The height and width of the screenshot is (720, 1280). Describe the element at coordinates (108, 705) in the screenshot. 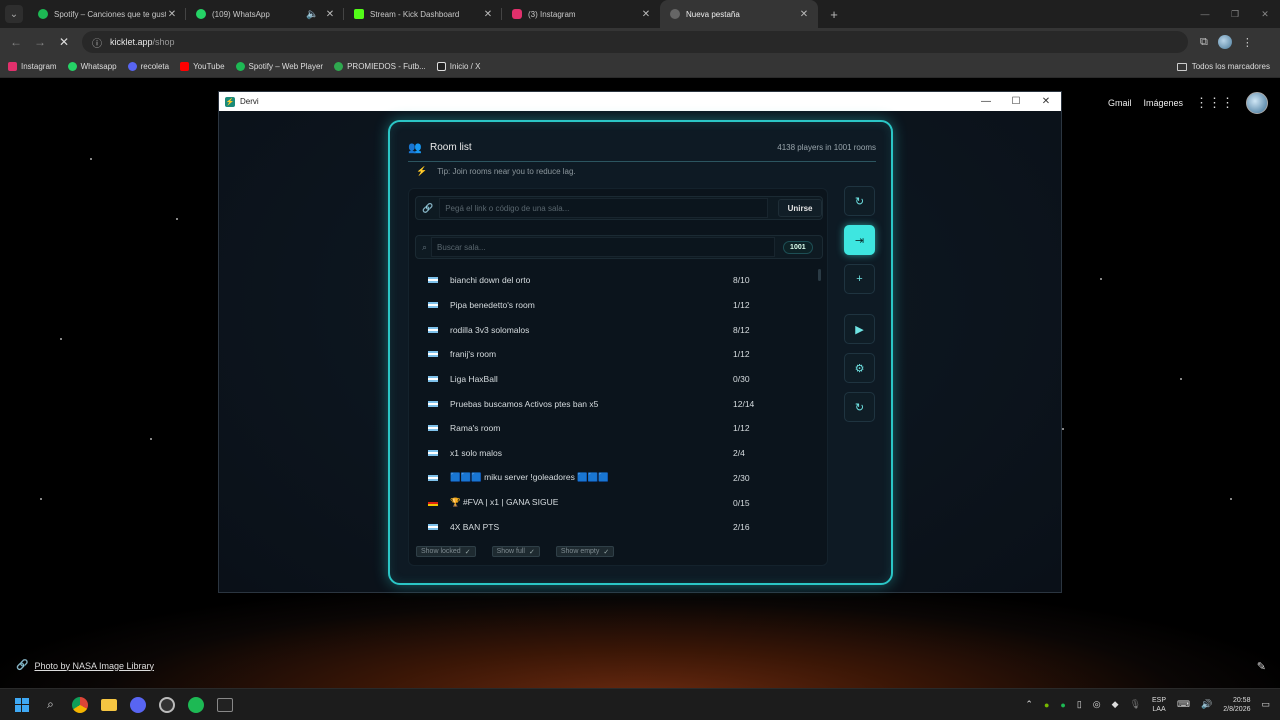

I see `file-explorer-icon` at that location.